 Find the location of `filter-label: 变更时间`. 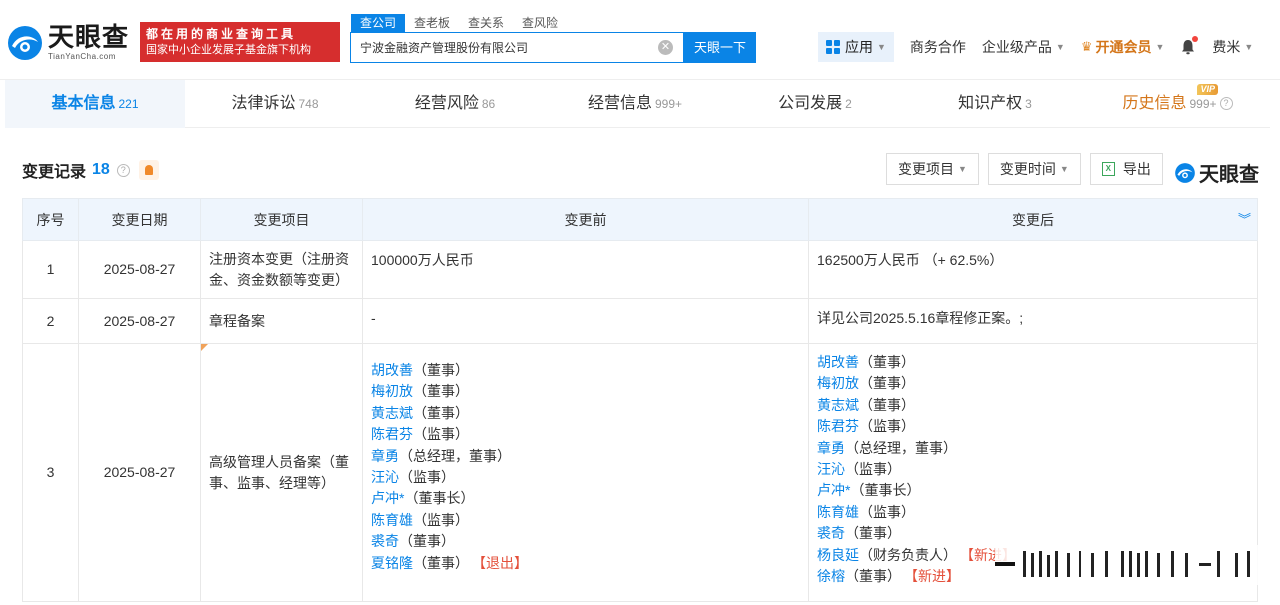

filter-label: 变更时间 is located at coordinates (1027, 169).